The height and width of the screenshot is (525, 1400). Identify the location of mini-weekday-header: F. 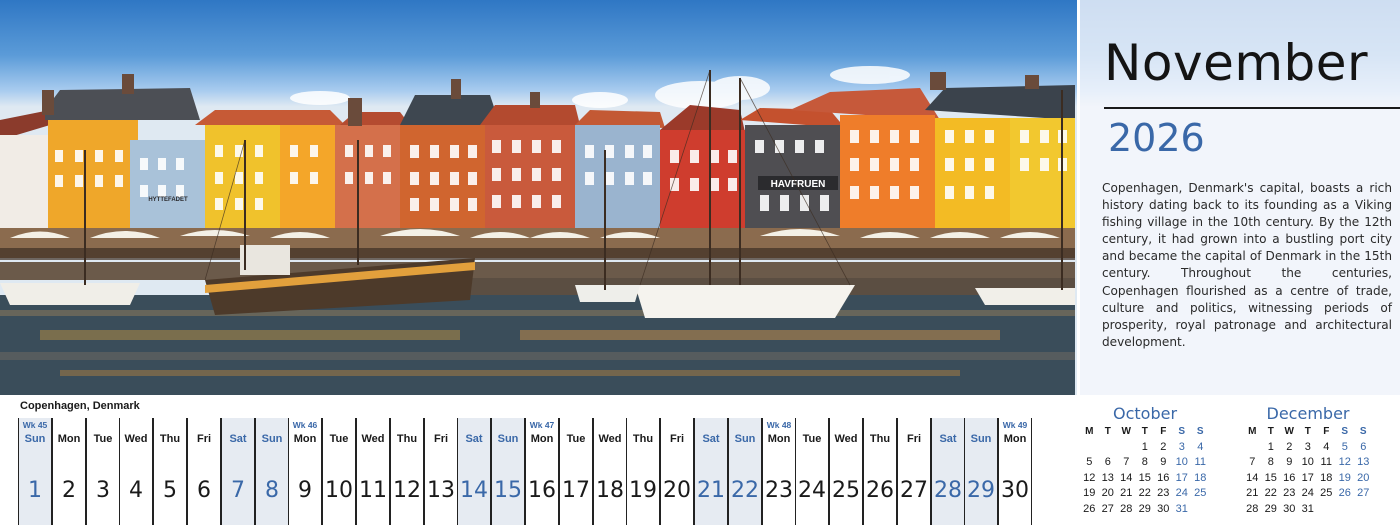
(1163, 431).